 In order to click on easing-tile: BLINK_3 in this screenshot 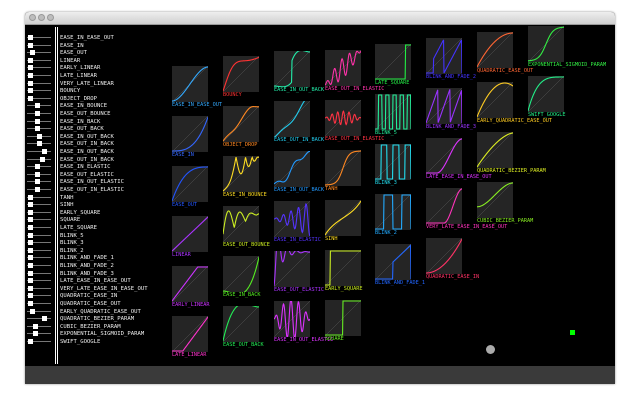, I will do `click(393, 165)`.